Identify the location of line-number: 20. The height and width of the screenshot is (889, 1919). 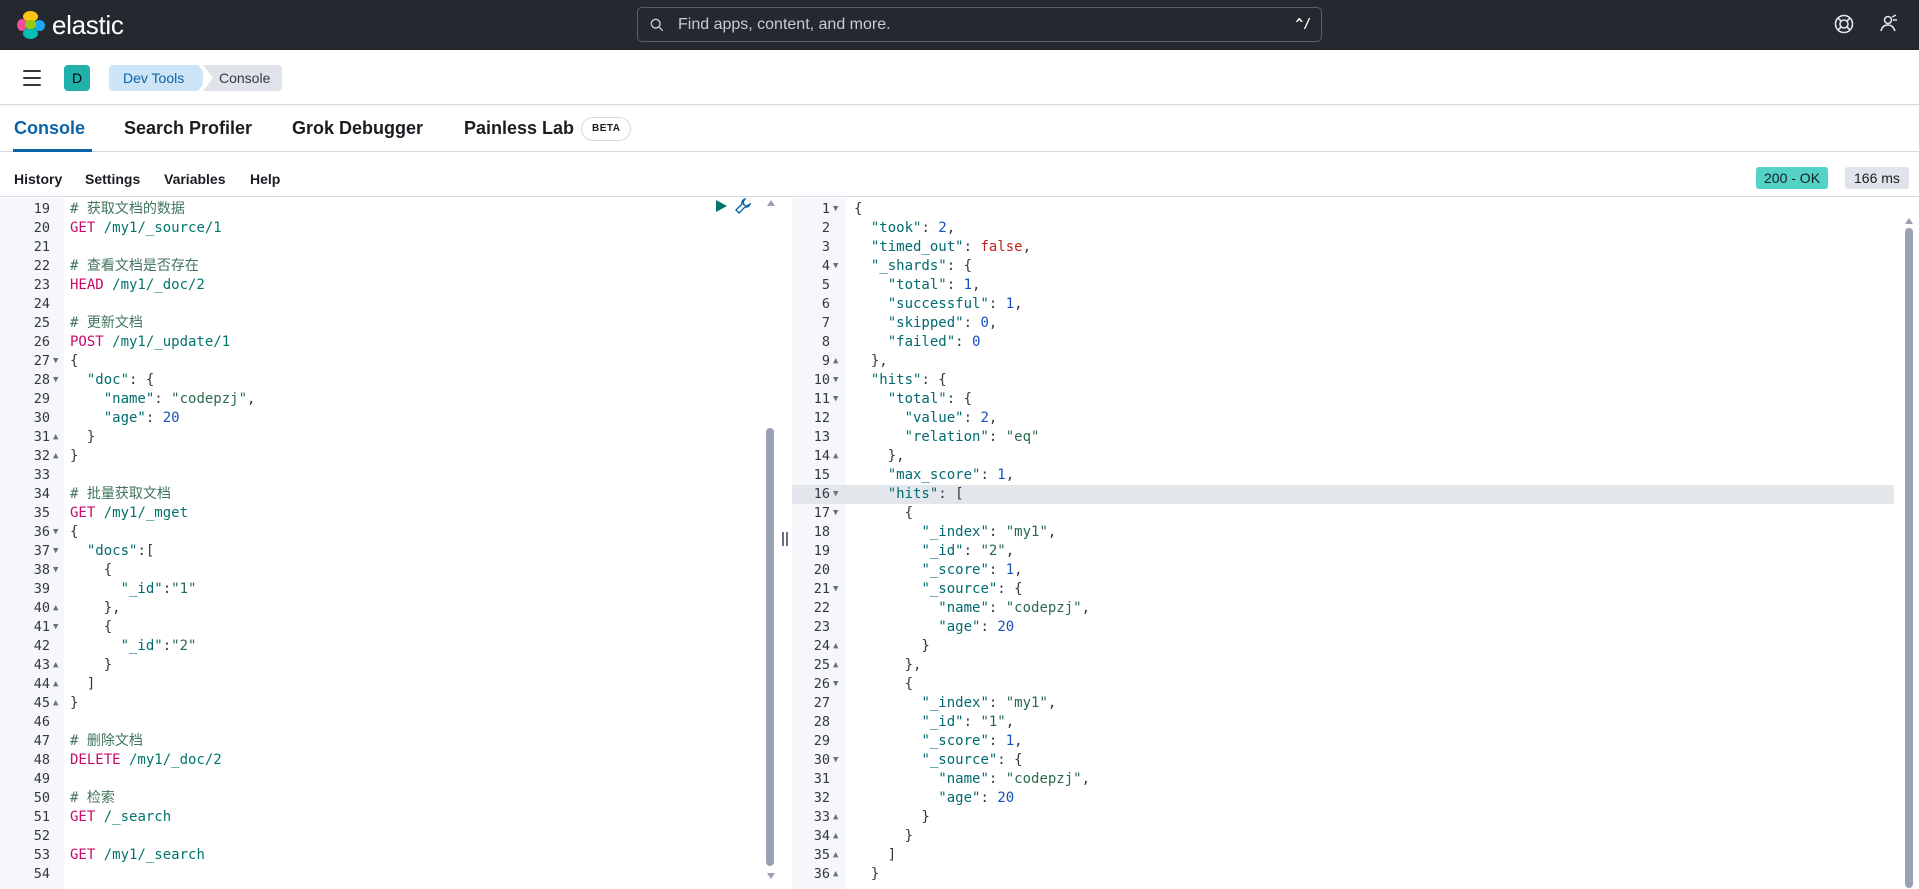
(41, 228).